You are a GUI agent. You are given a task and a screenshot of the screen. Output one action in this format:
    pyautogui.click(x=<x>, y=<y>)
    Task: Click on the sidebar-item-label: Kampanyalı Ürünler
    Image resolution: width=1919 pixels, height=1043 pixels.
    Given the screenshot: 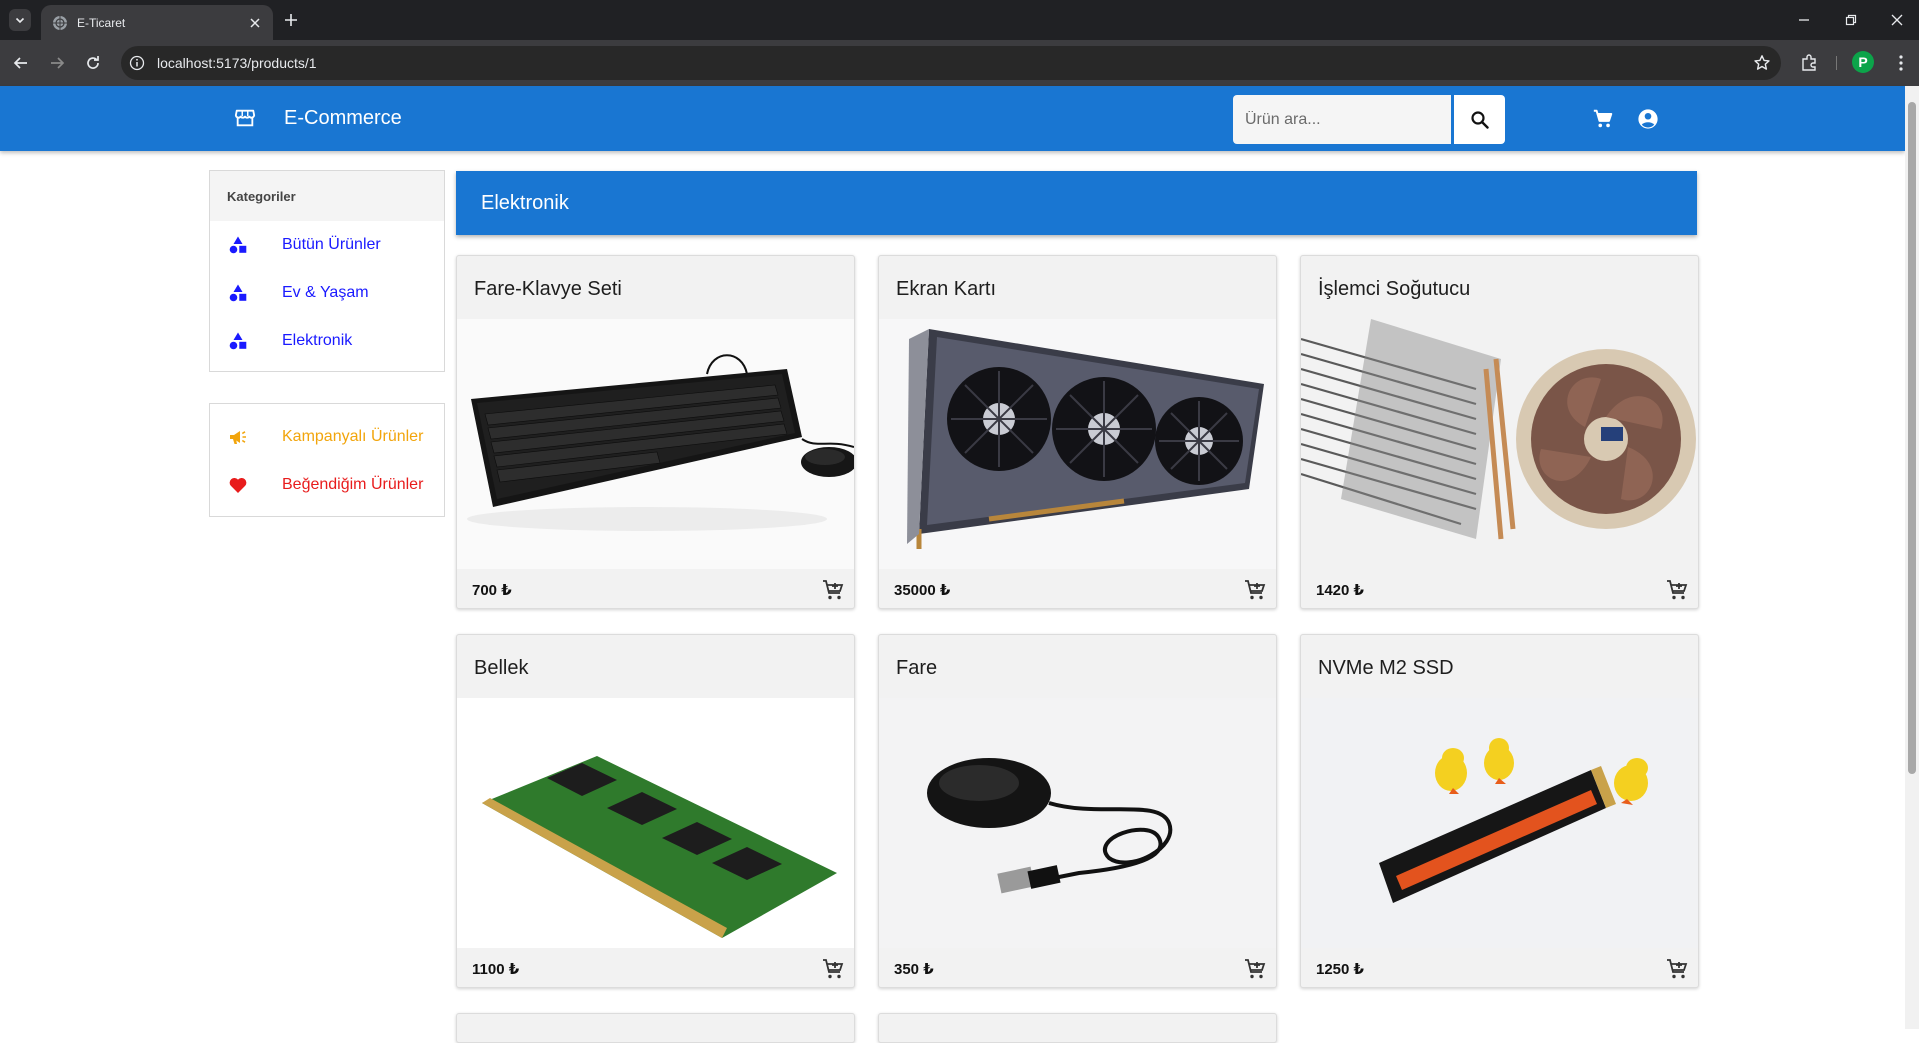 What is the action you would take?
    pyautogui.click(x=353, y=436)
    